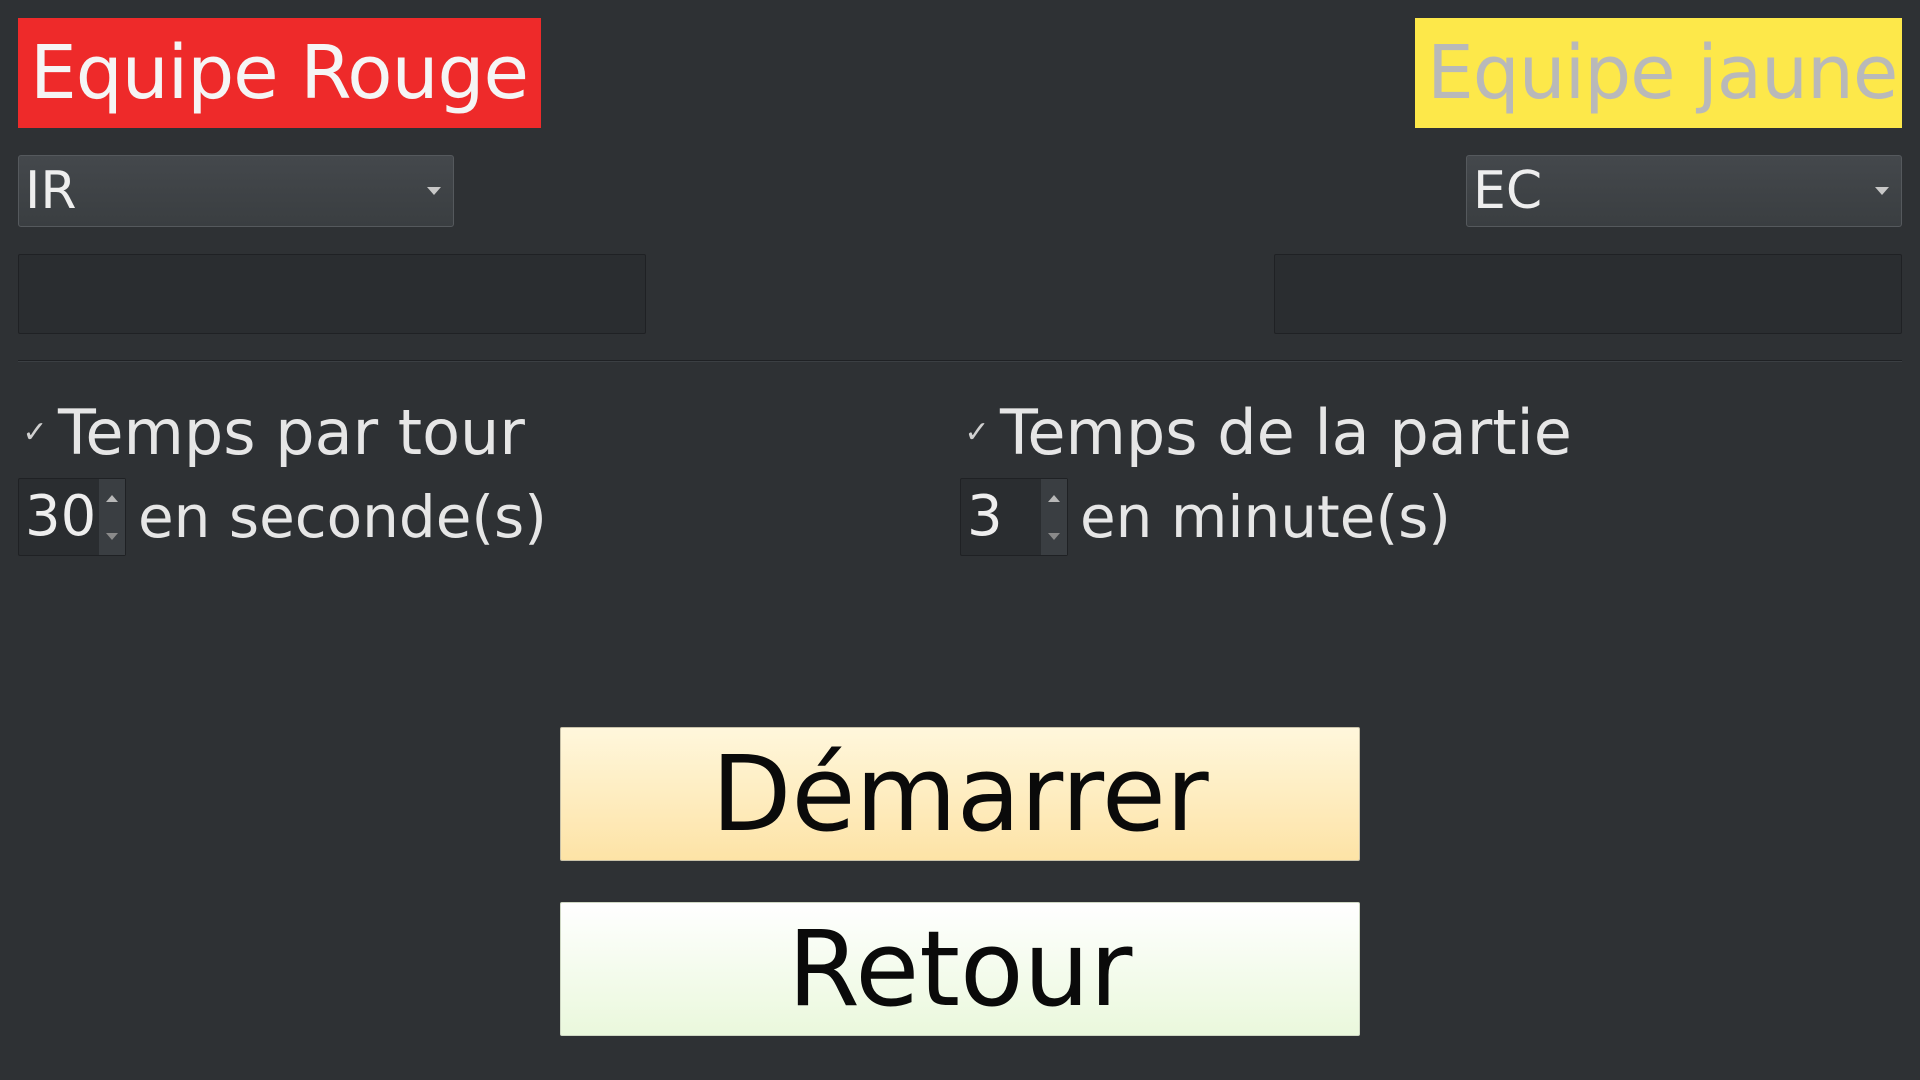 Image resolution: width=1920 pixels, height=1080 pixels. What do you see at coordinates (1286, 432) in the screenshot?
I see `game-time-label: Temps de la partie` at bounding box center [1286, 432].